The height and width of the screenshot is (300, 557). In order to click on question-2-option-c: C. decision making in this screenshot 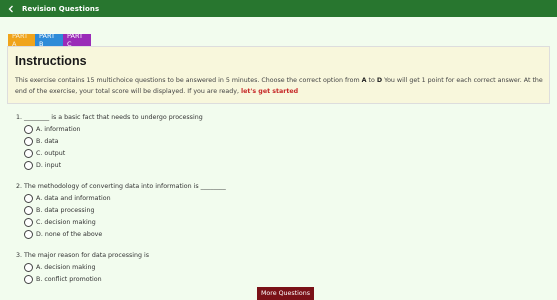, I will do `click(60, 222)`.